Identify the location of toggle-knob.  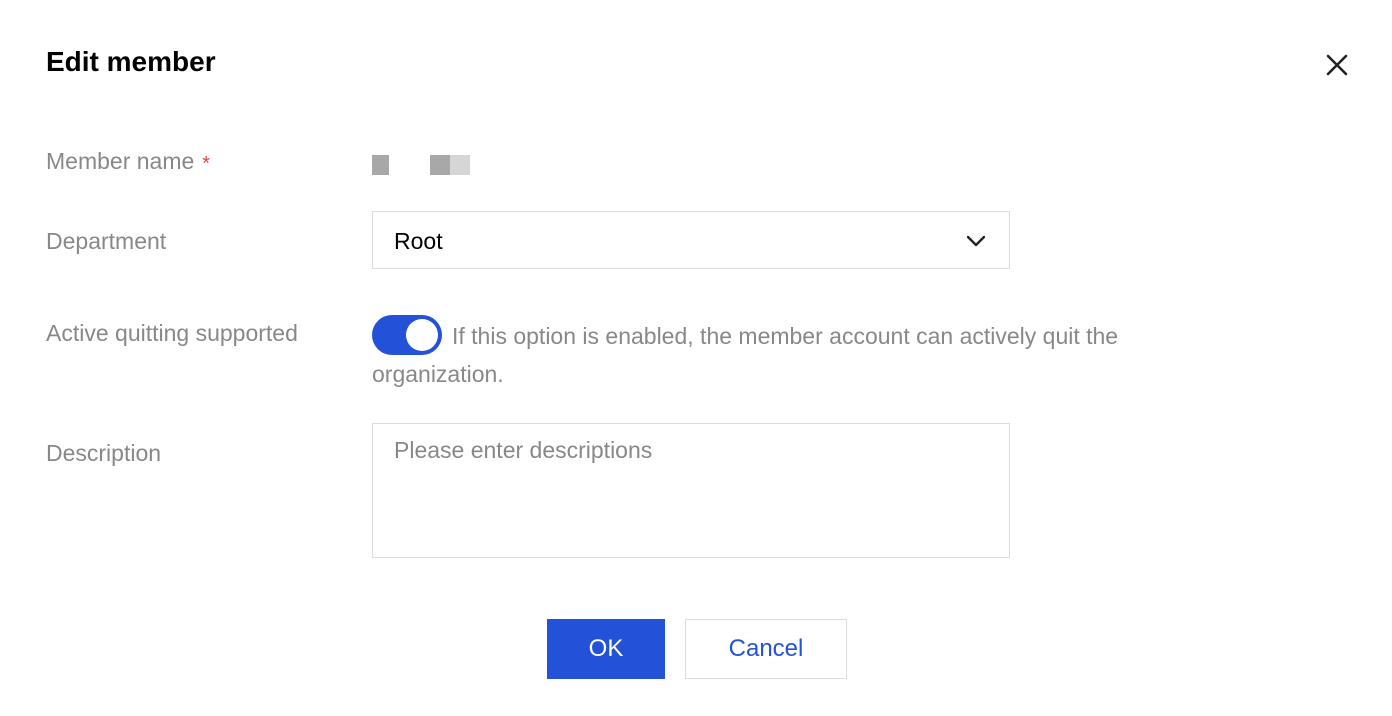
(422, 335).